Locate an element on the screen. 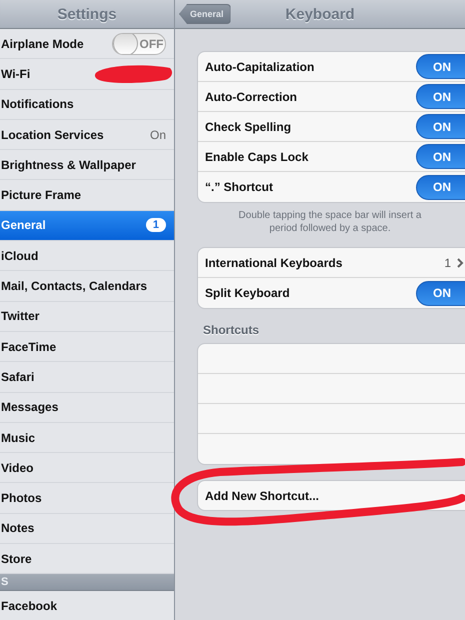  sidebar-item: Photos is located at coordinates (87, 498).